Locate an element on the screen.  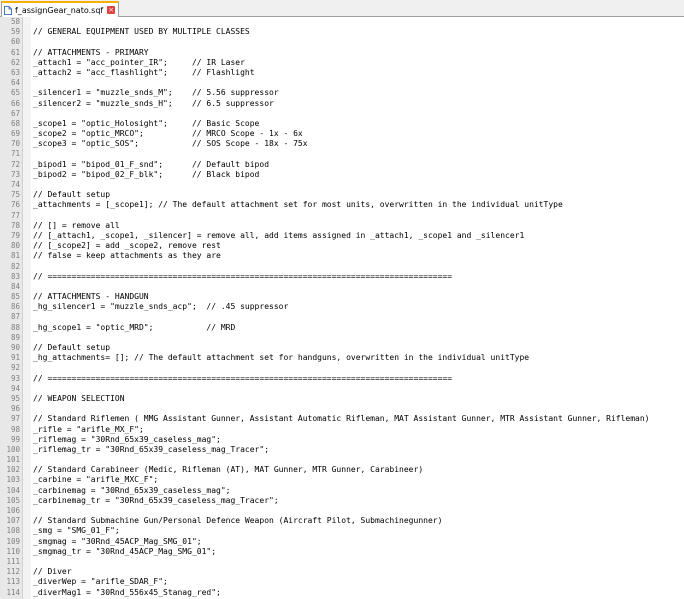
line-number: 77 is located at coordinates (15, 215).